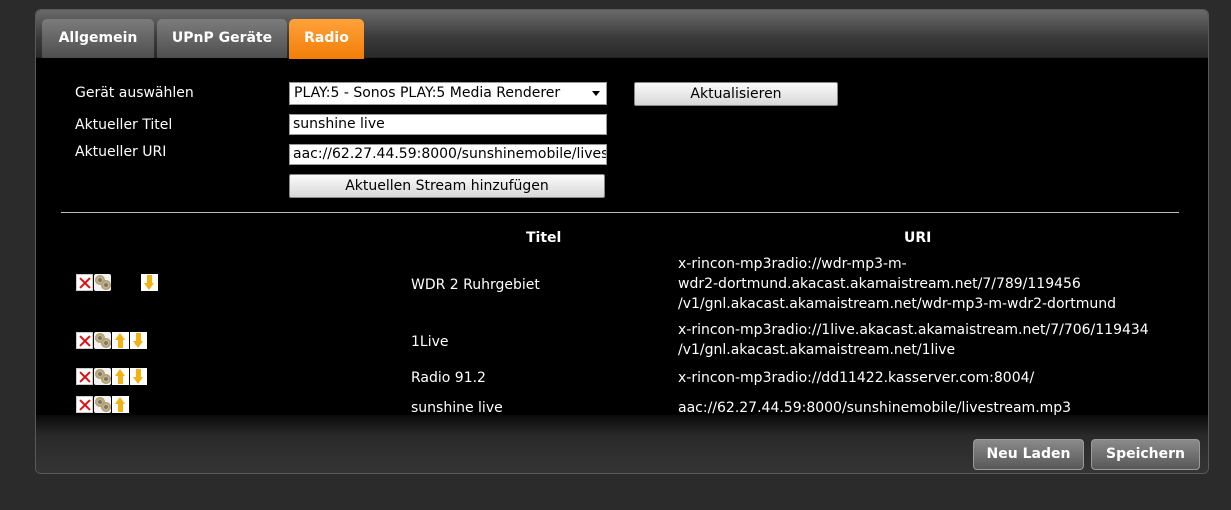 This screenshot has width=1231, height=510. Describe the element at coordinates (134, 93) in the screenshot. I see `device-label: Gerät auswählen` at that location.